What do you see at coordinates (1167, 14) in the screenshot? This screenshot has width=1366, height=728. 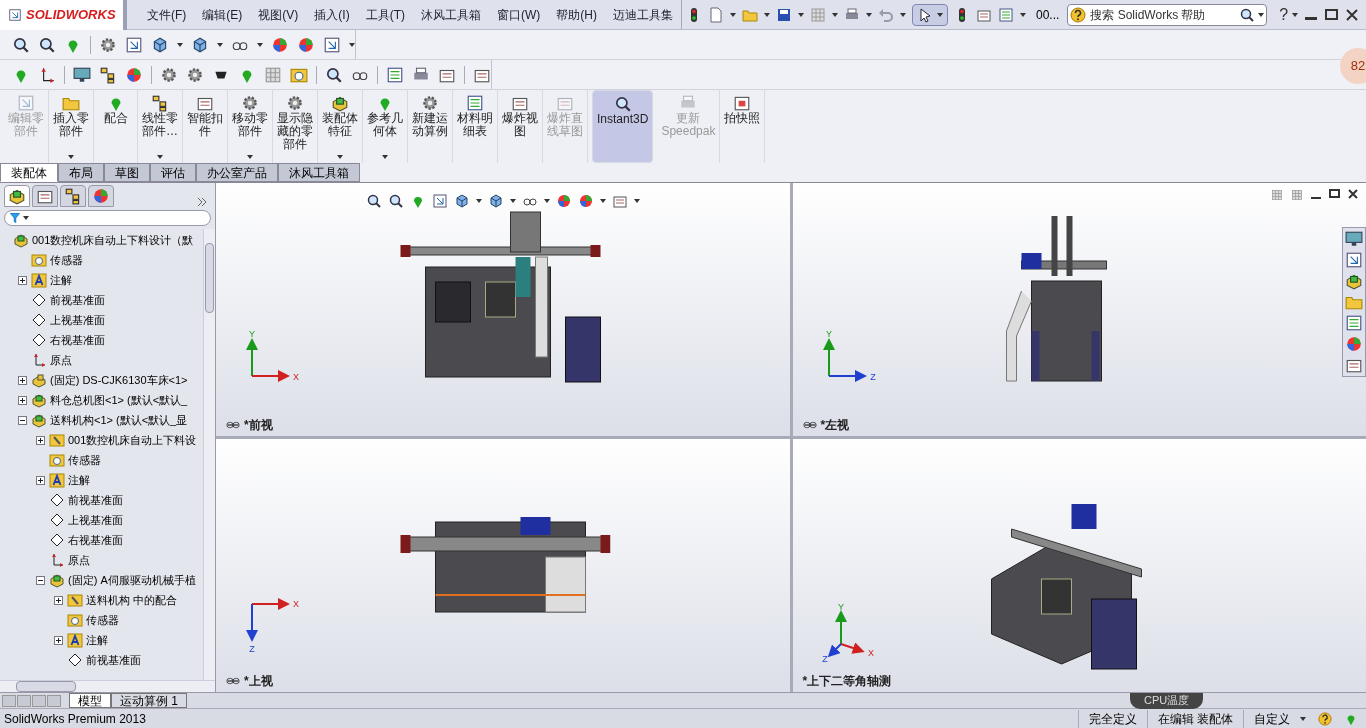 I see `search-field: 搜索 SolidWorks 帮助` at bounding box center [1167, 14].